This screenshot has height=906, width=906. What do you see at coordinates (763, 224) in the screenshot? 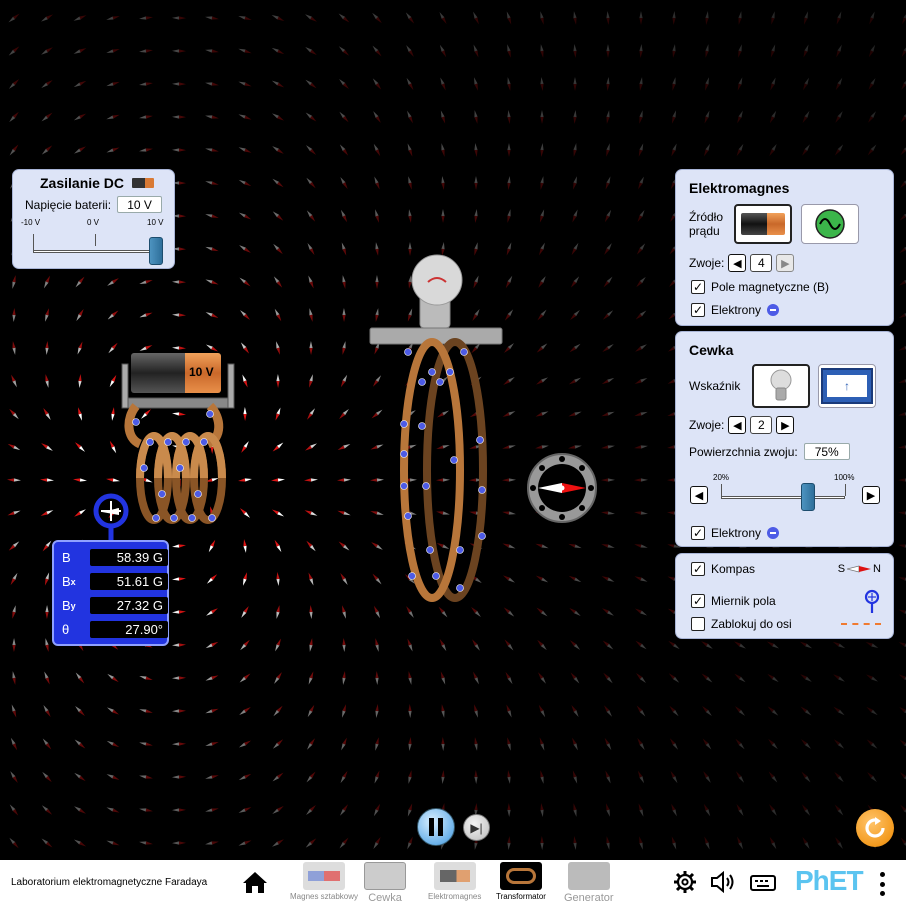
I see `dc-source-button` at bounding box center [763, 224].